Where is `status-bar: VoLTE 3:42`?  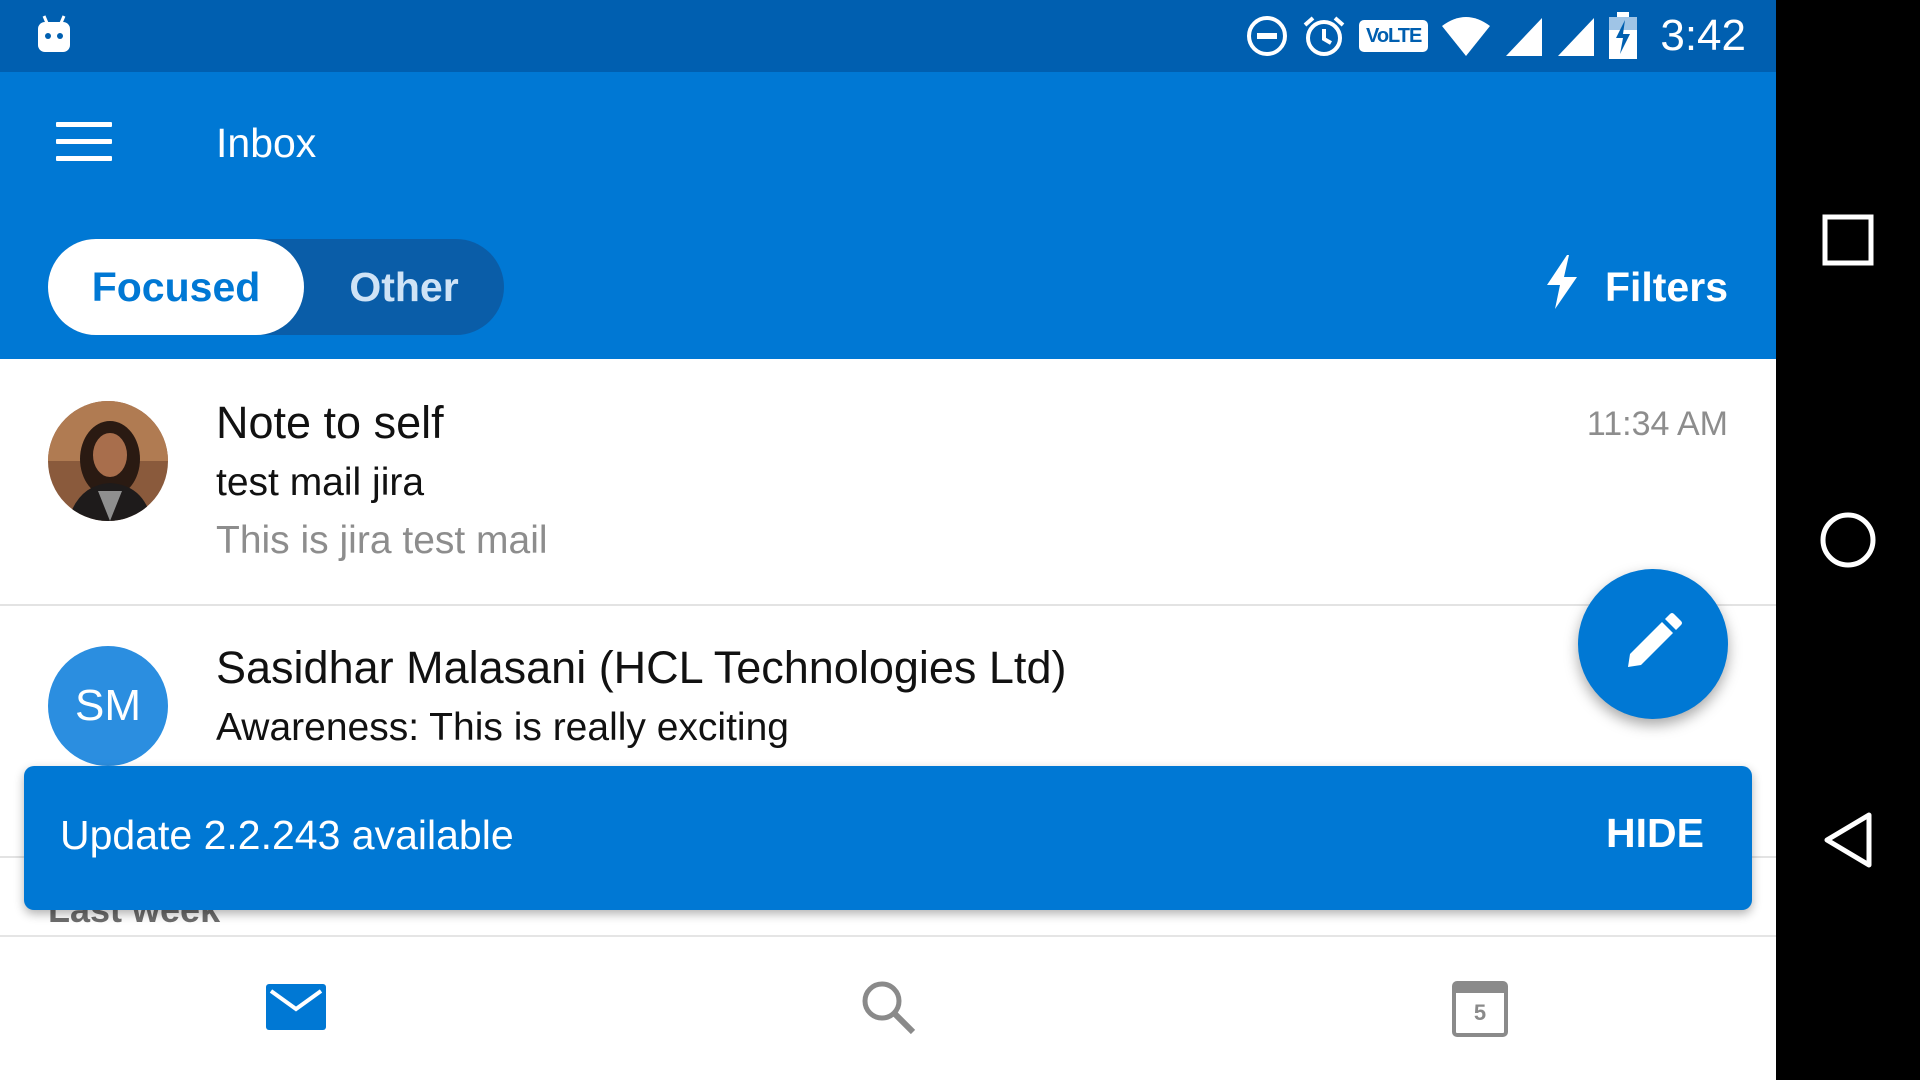 status-bar: VoLTE 3:42 is located at coordinates (888, 36).